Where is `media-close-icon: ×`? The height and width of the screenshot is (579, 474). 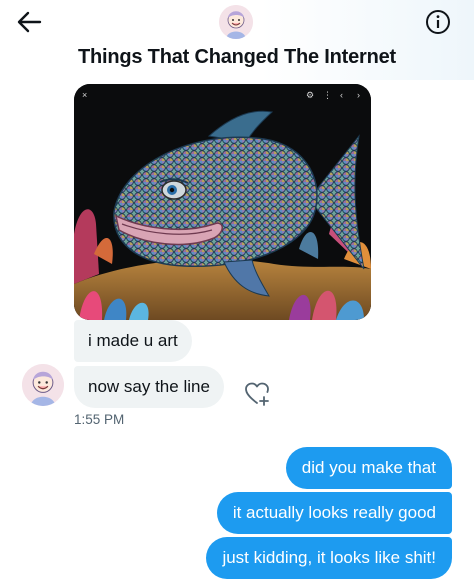
media-close-icon: × is located at coordinates (84, 95).